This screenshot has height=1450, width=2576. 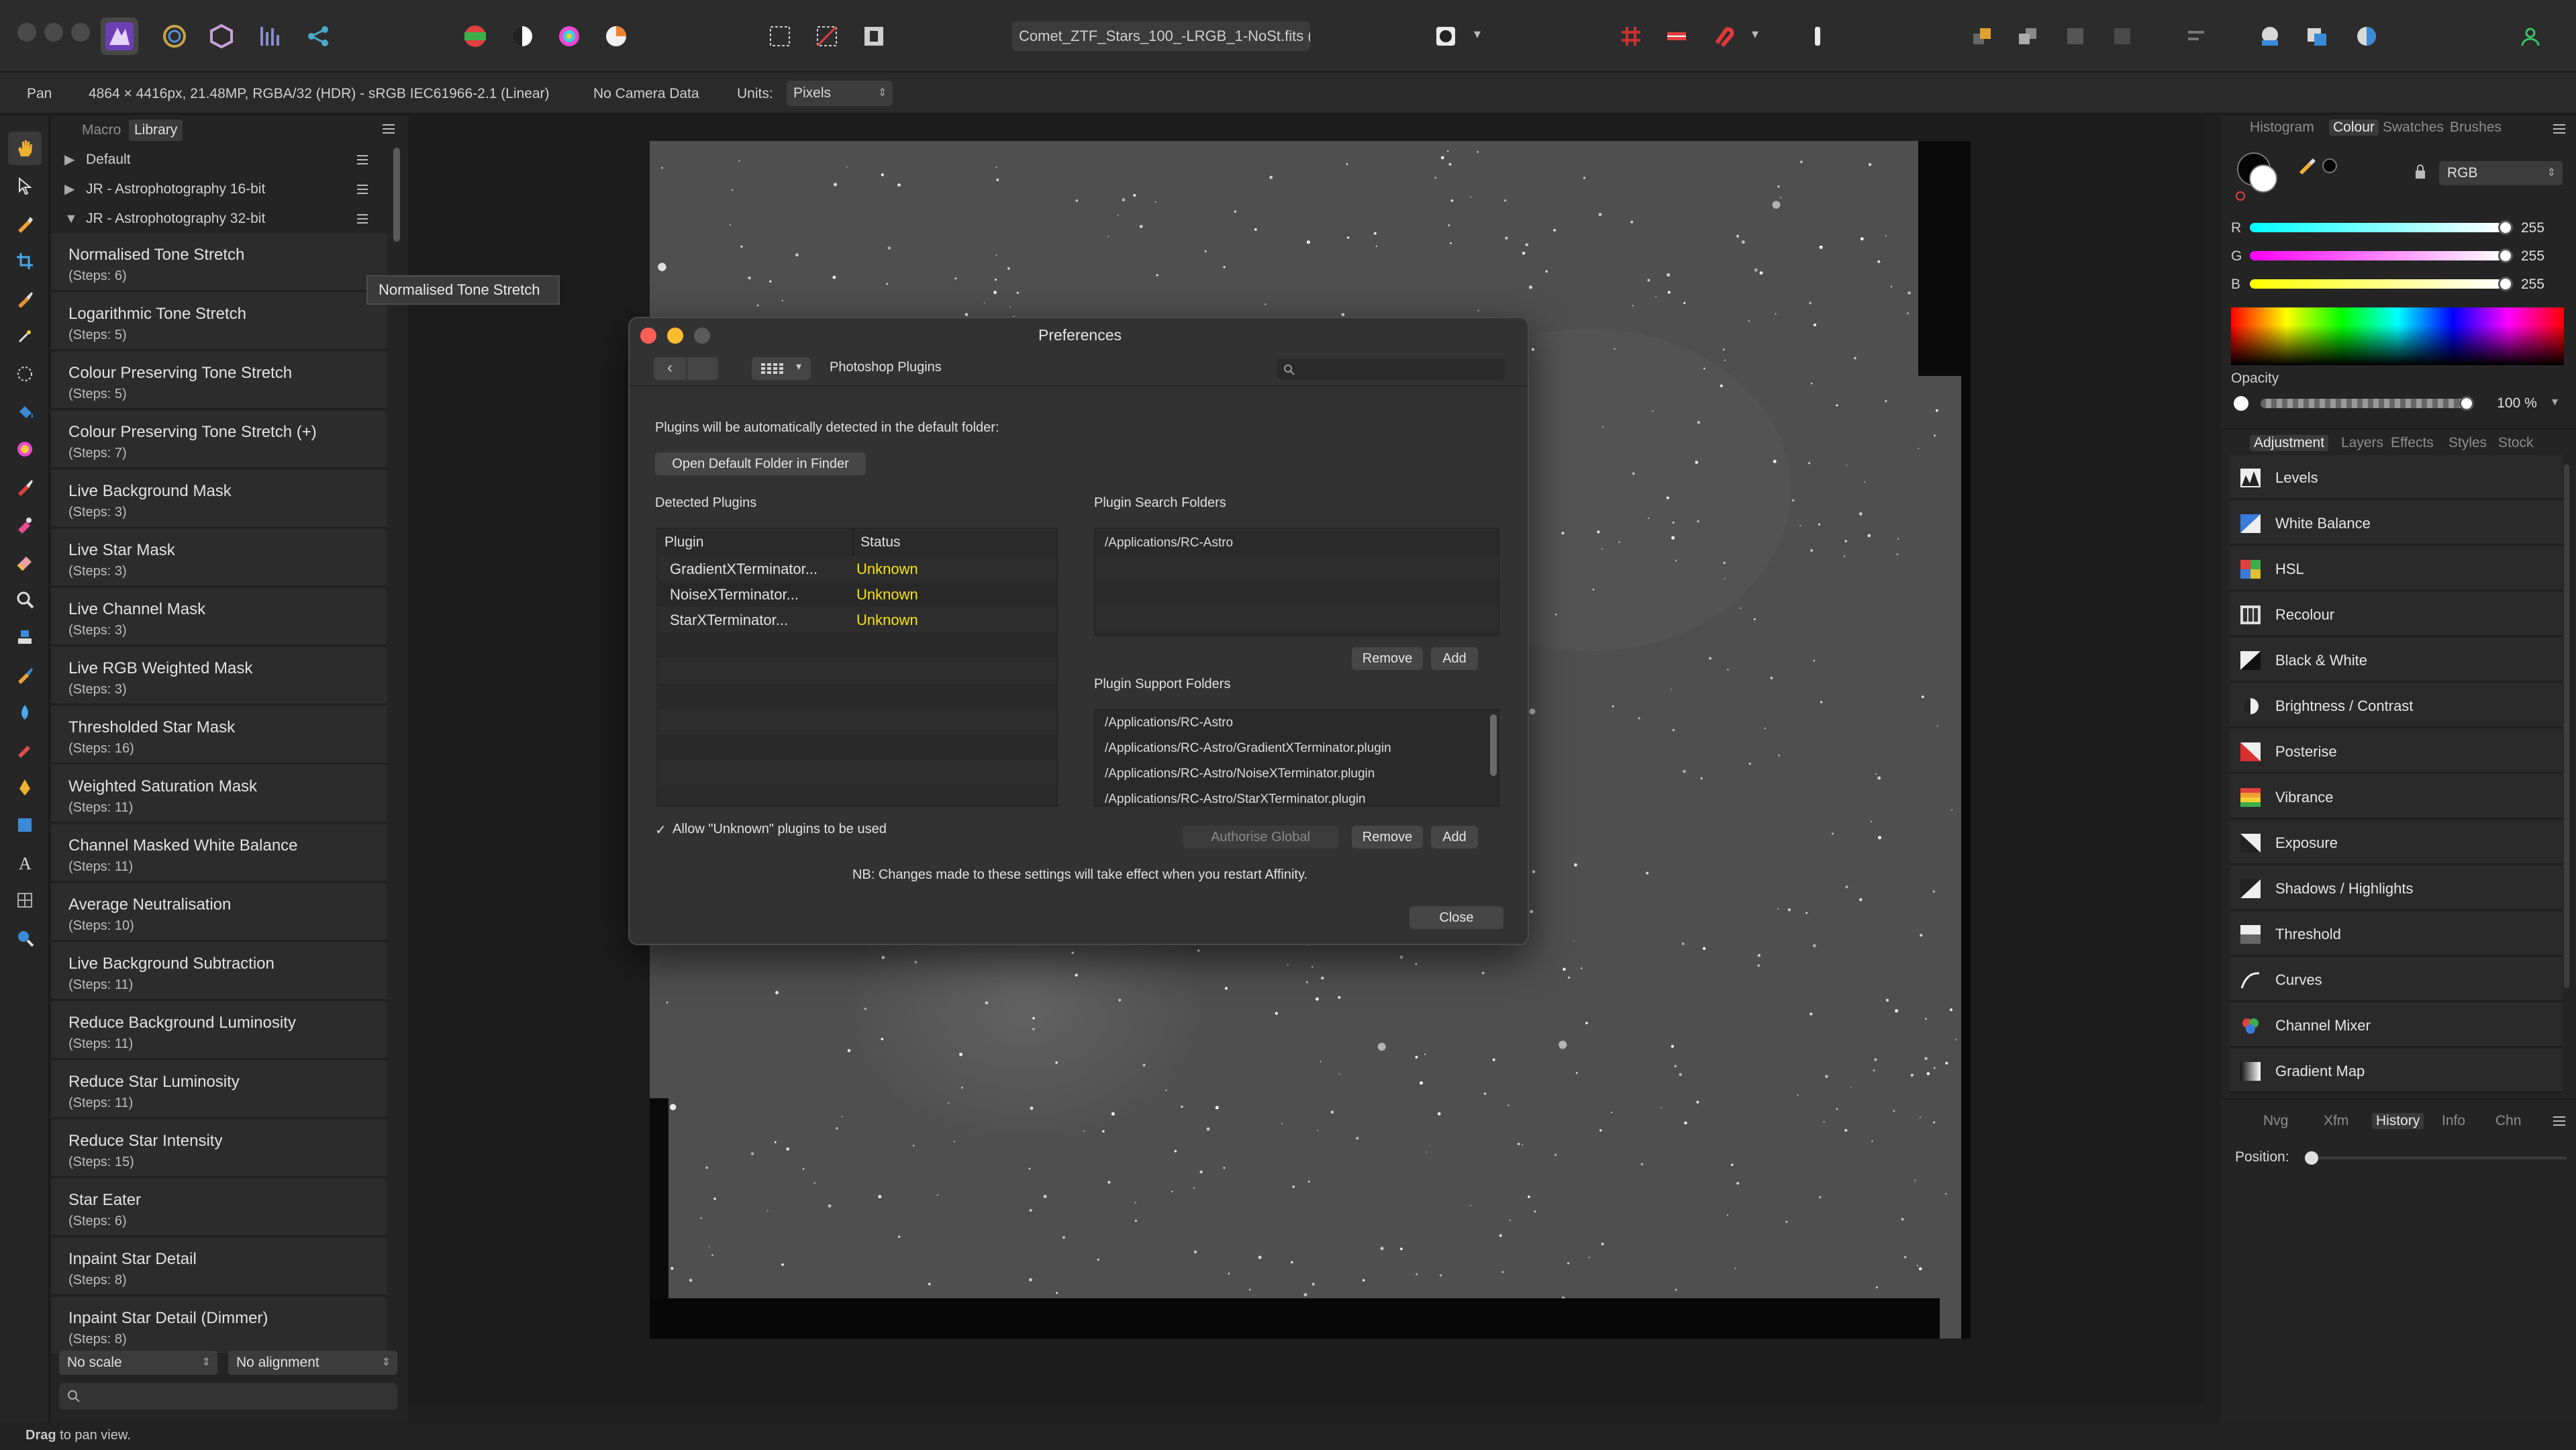 I want to click on macro-item: Inpaint Star Detail (Dimmer) (Steps: 8), so click(x=219, y=1326).